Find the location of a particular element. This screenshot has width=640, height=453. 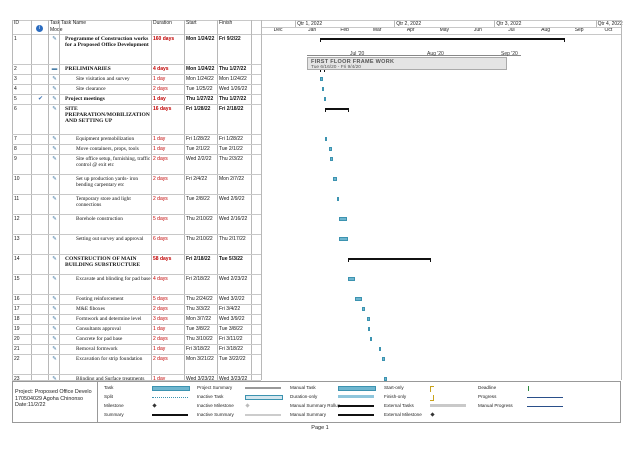

task-name: Move containers, props, tools is located at coordinates (113, 150).